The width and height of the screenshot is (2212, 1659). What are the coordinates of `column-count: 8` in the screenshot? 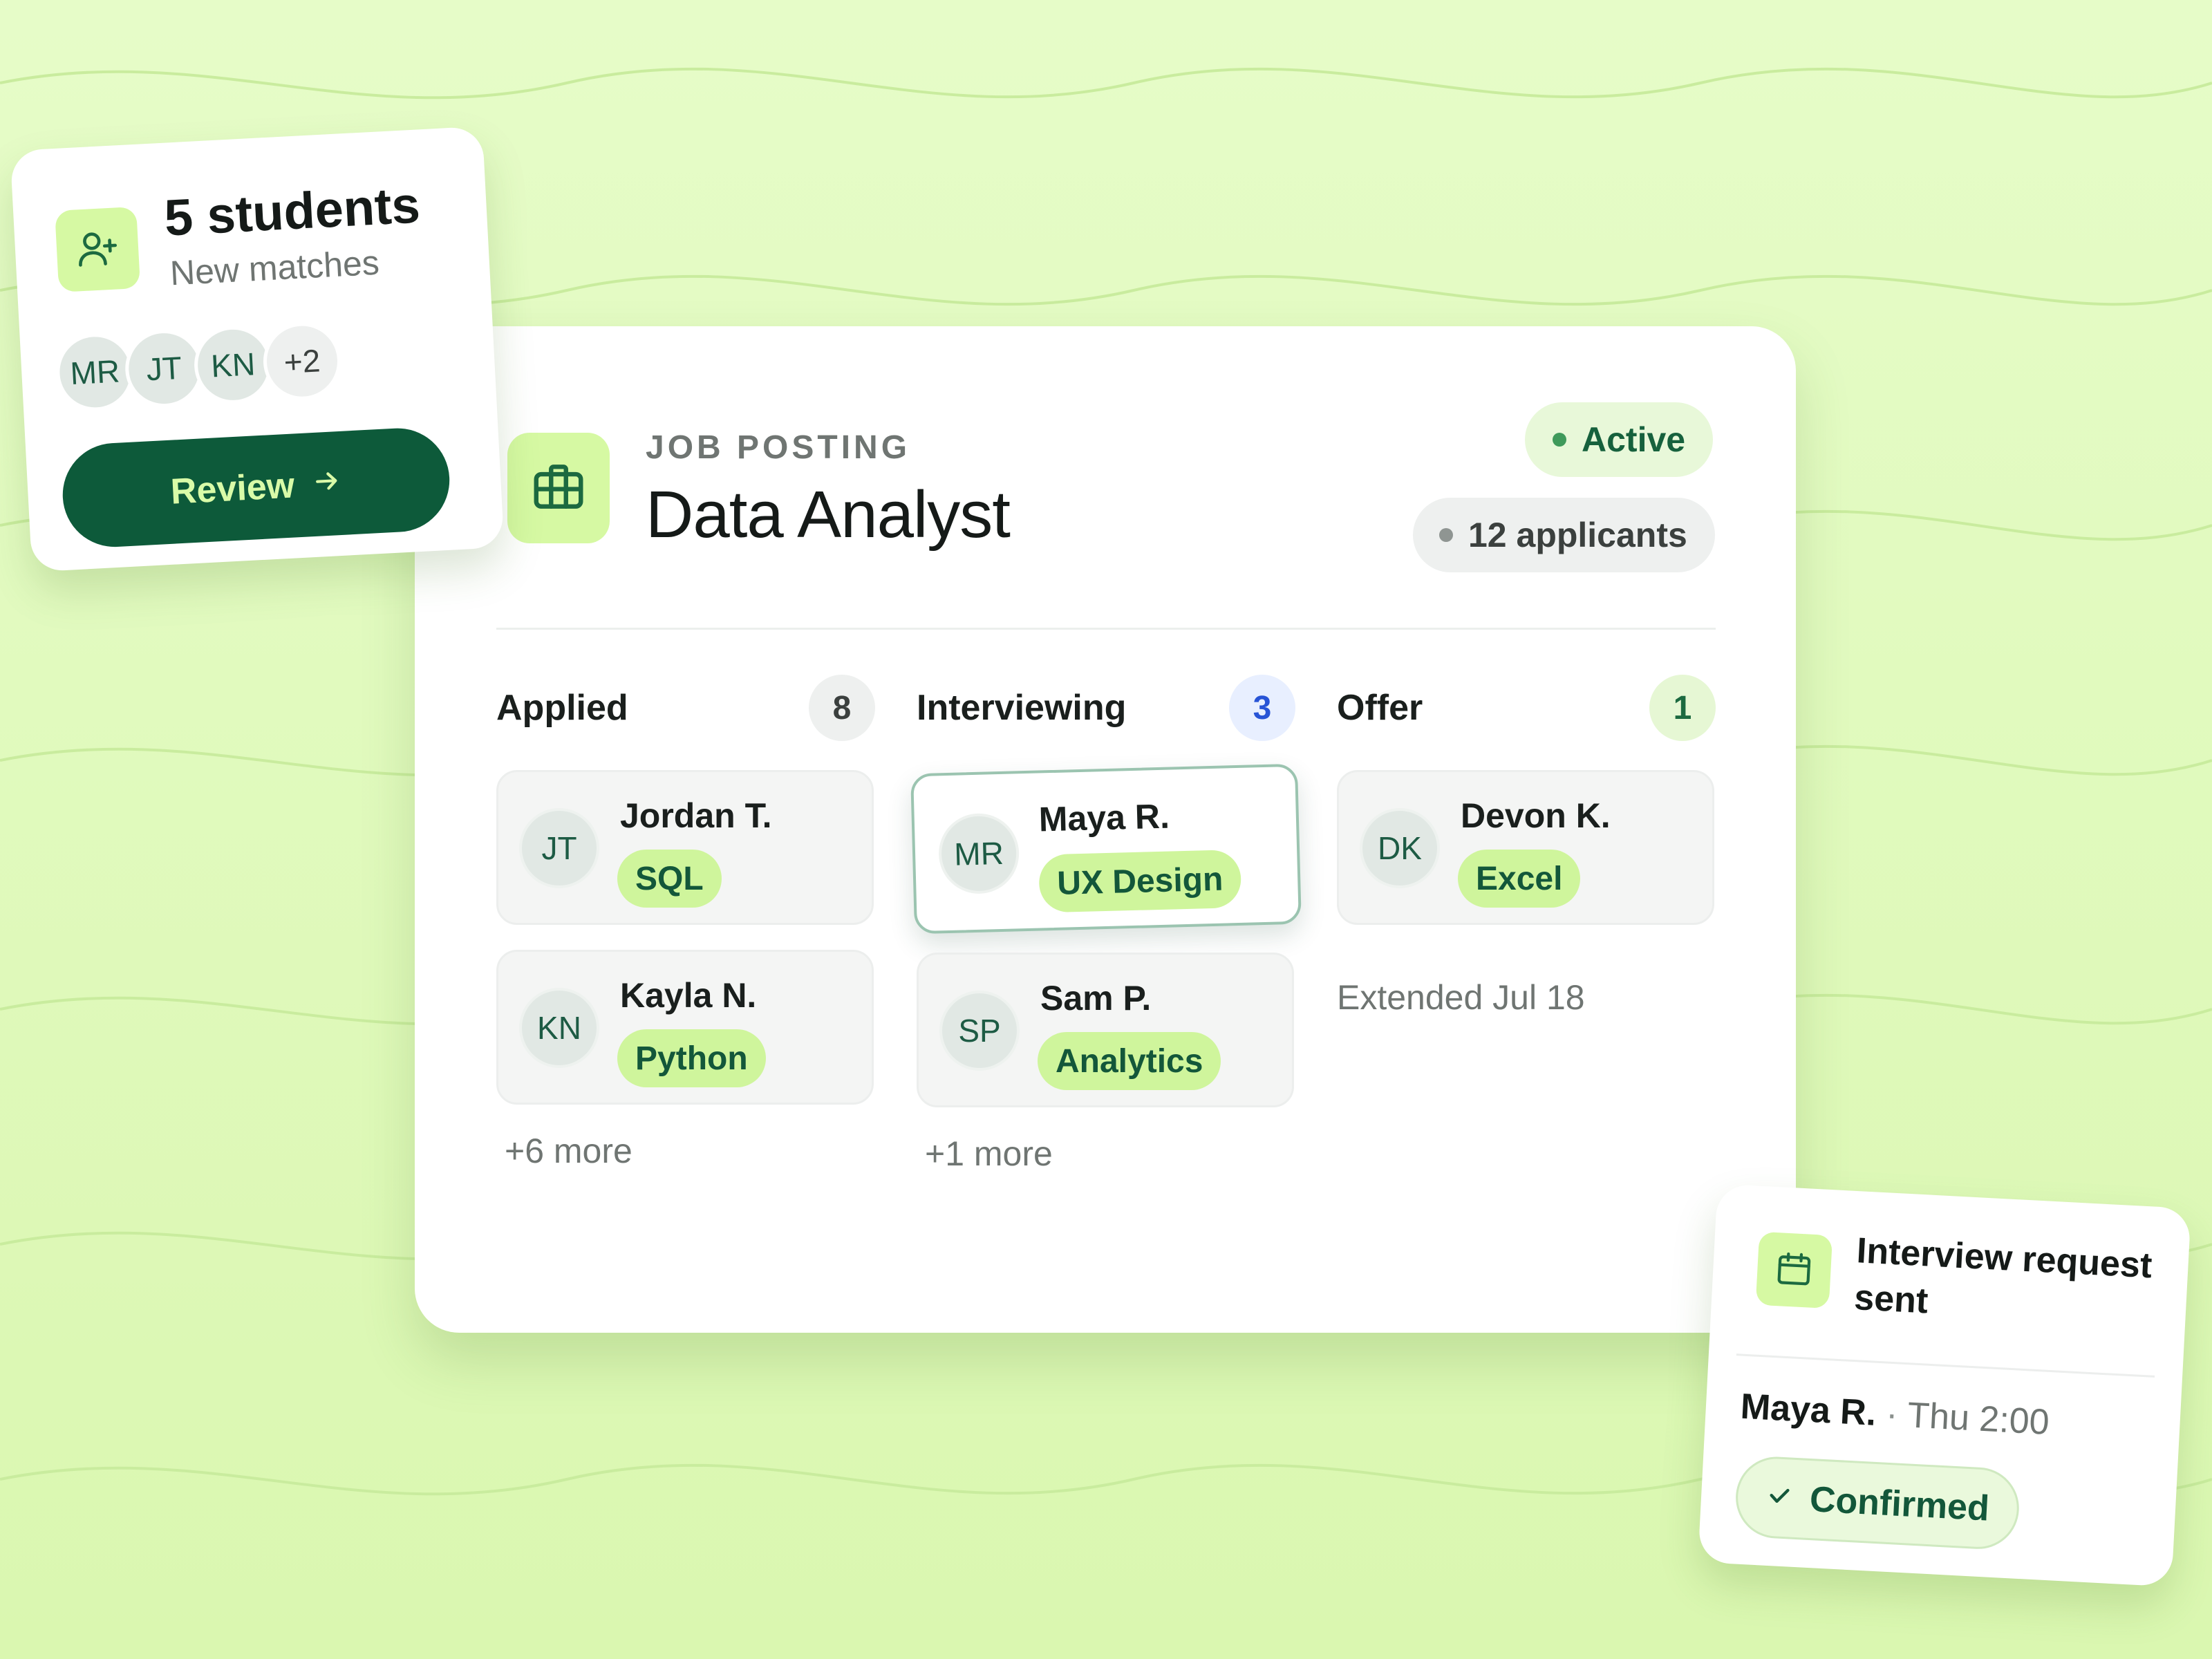 It's located at (842, 708).